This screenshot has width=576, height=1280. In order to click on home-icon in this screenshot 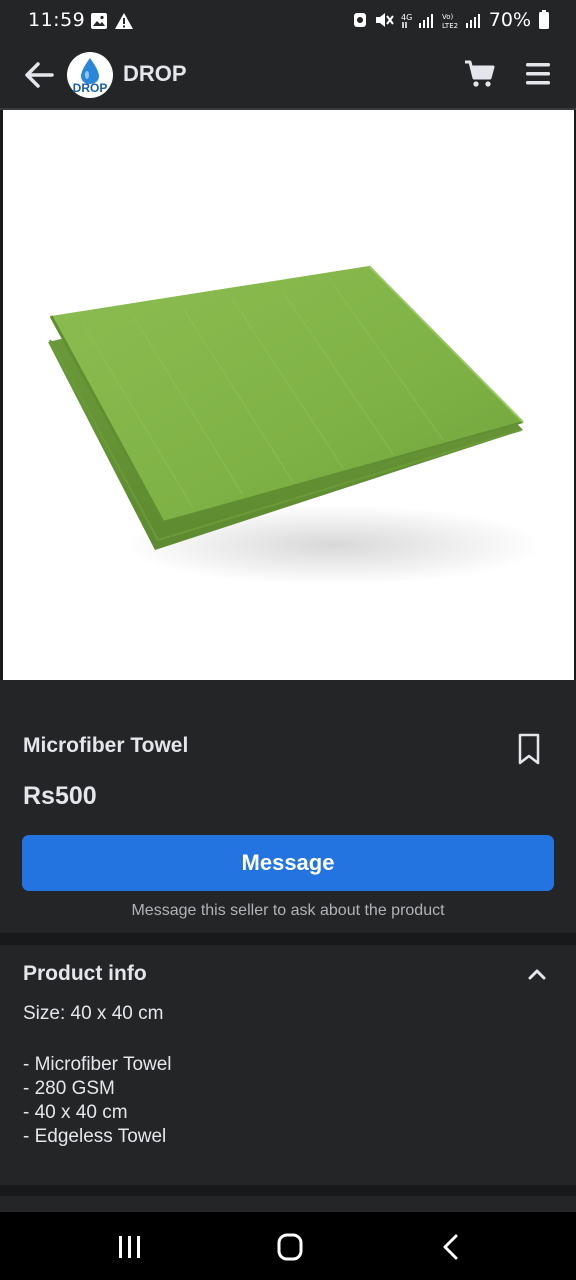, I will do `click(290, 1247)`.